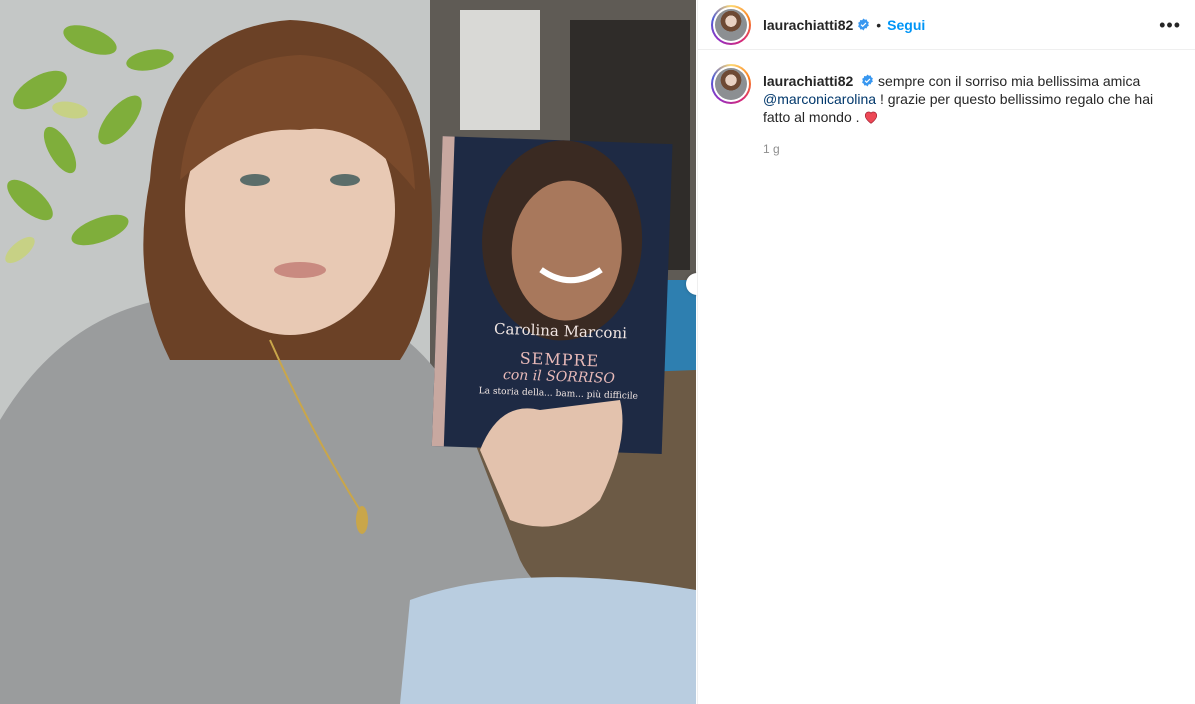 Image resolution: width=1195 pixels, height=704 pixels. Describe the element at coordinates (1170, 25) in the screenshot. I see `more-options-icon: •••` at that location.